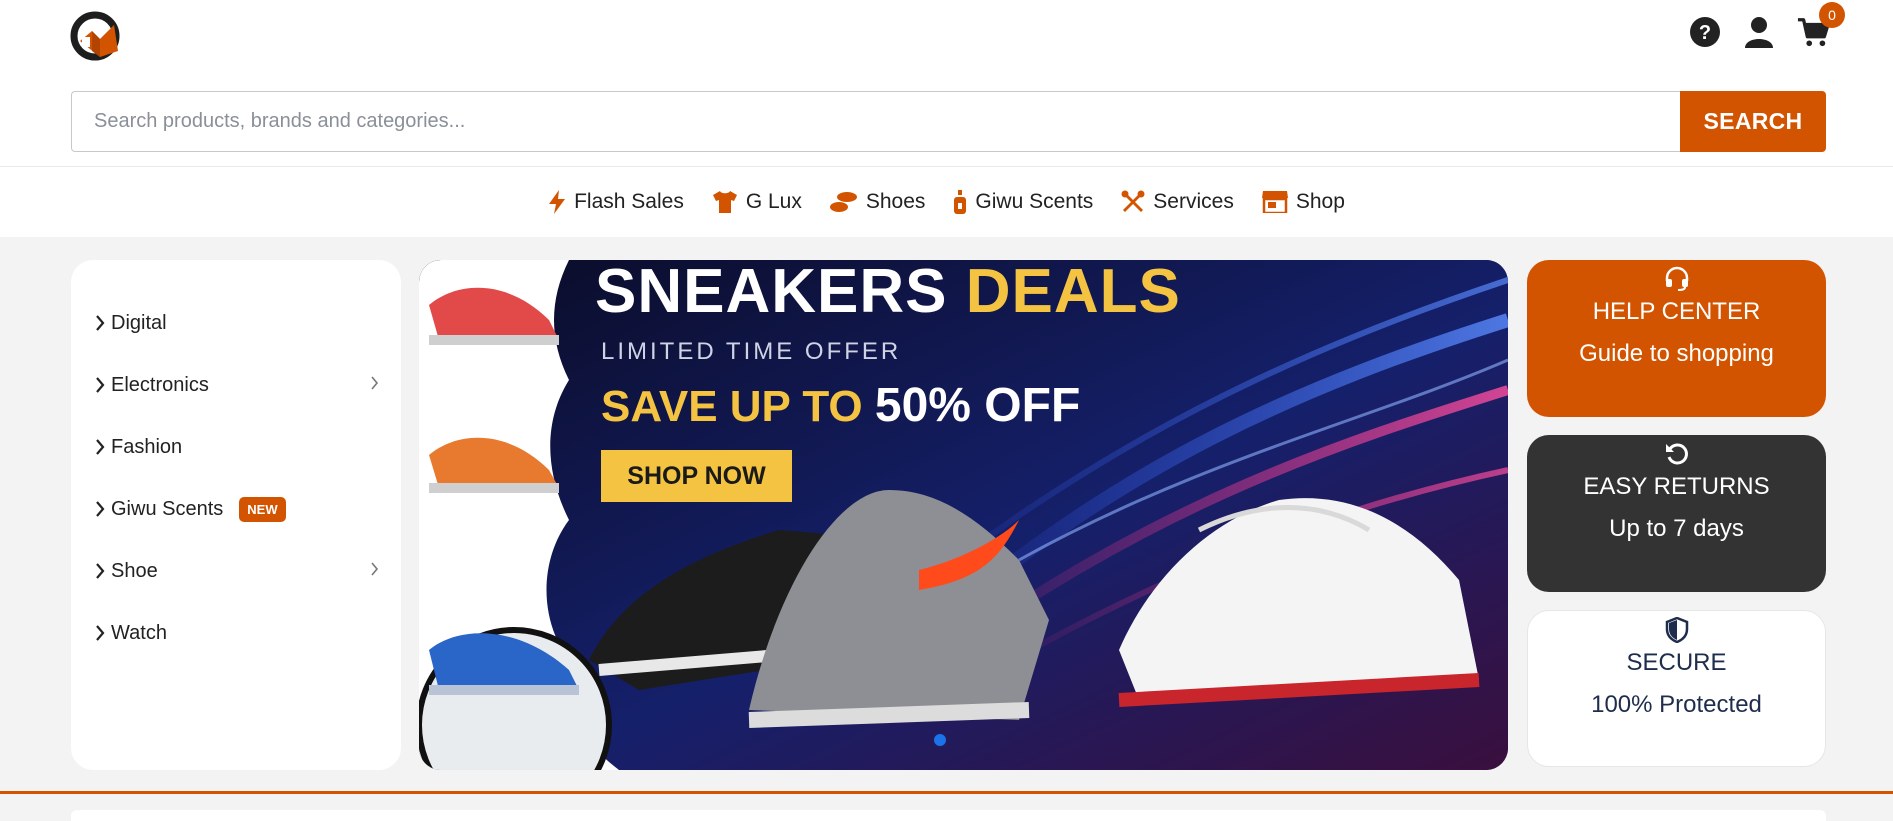 The width and height of the screenshot is (1893, 821). What do you see at coordinates (1073, 293) in the screenshot?
I see `hero-title-accent: DEALS` at bounding box center [1073, 293].